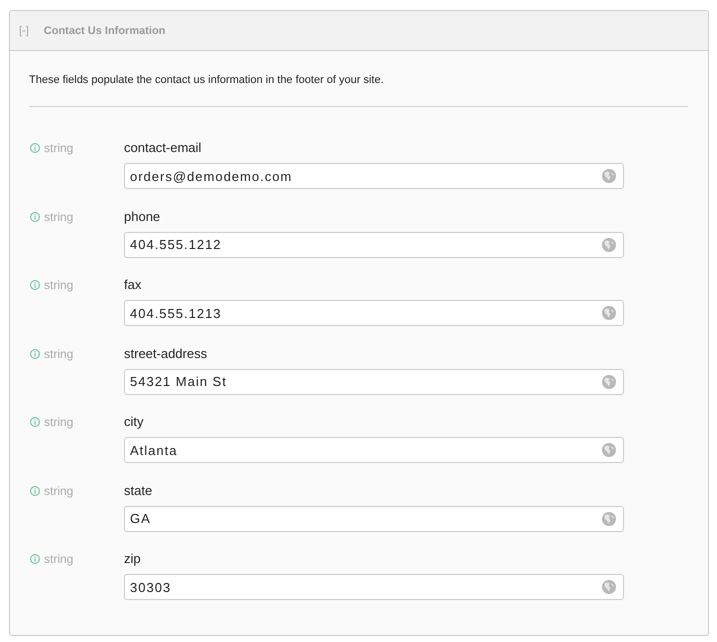 This screenshot has height=642, width=717. What do you see at coordinates (374, 245) in the screenshot?
I see `text-field: 404.555.1212` at bounding box center [374, 245].